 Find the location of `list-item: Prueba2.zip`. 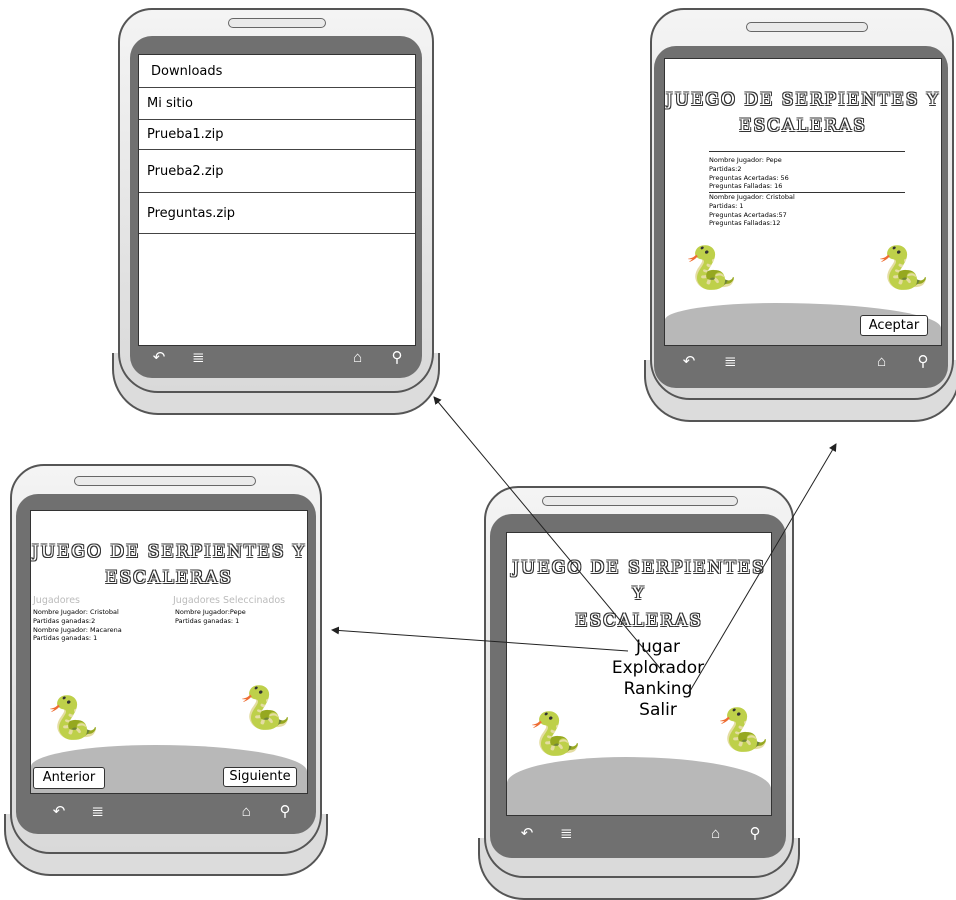

list-item: Prueba2.zip is located at coordinates (277, 171).